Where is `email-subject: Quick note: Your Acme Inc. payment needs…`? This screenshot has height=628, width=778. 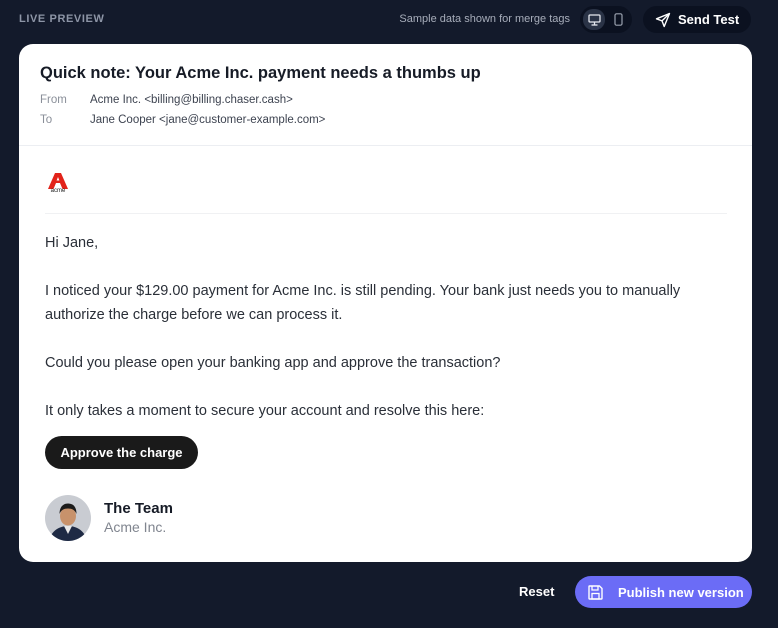
email-subject: Quick note: Your Acme Inc. payment needs… is located at coordinates (260, 73).